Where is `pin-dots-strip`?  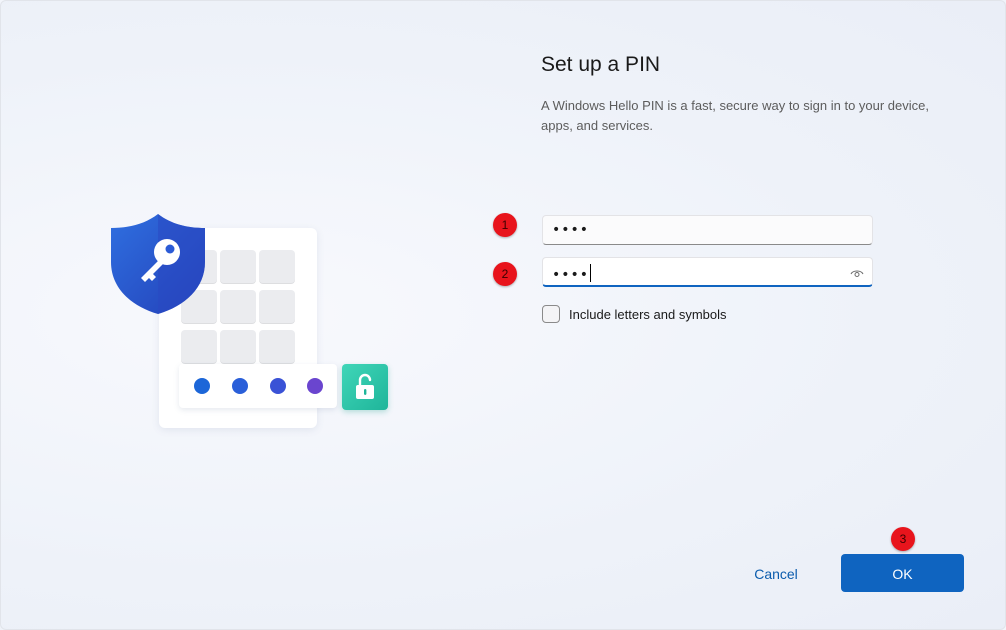 pin-dots-strip is located at coordinates (258, 386).